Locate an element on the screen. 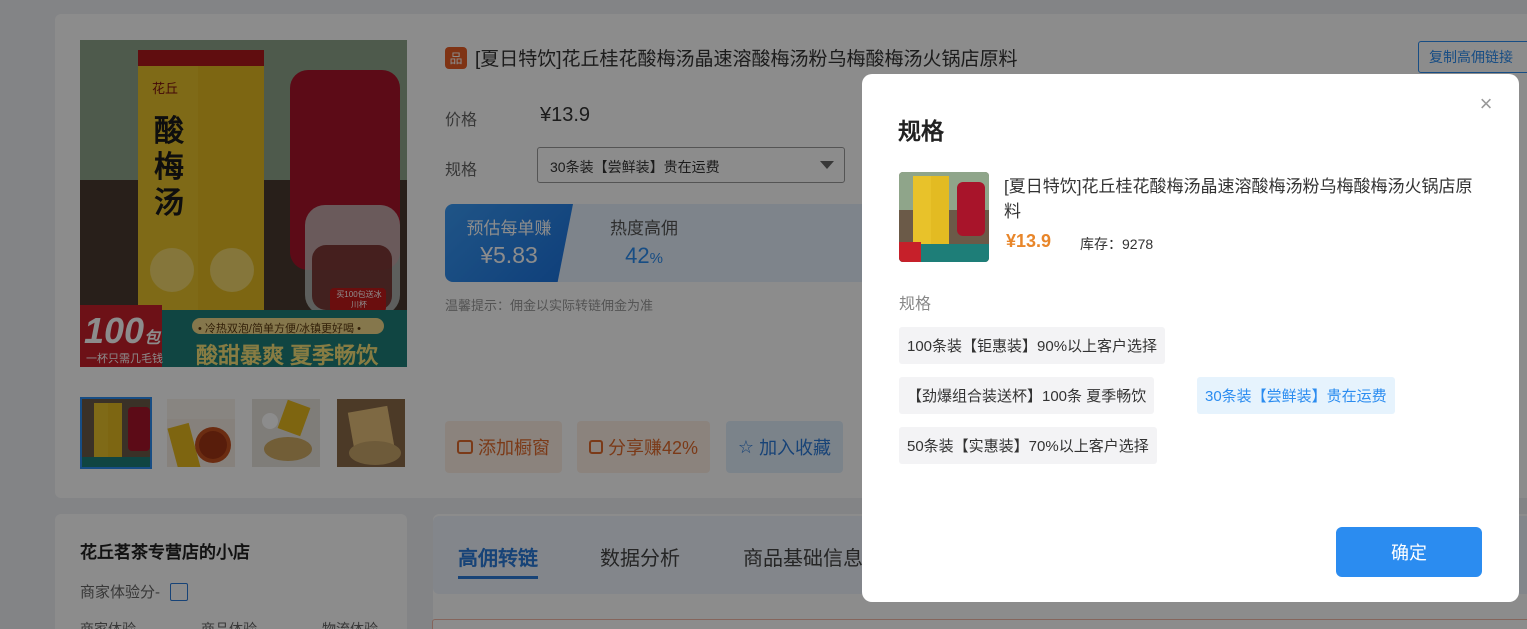 The image size is (1527, 629). close-icon: × is located at coordinates (1486, 104).